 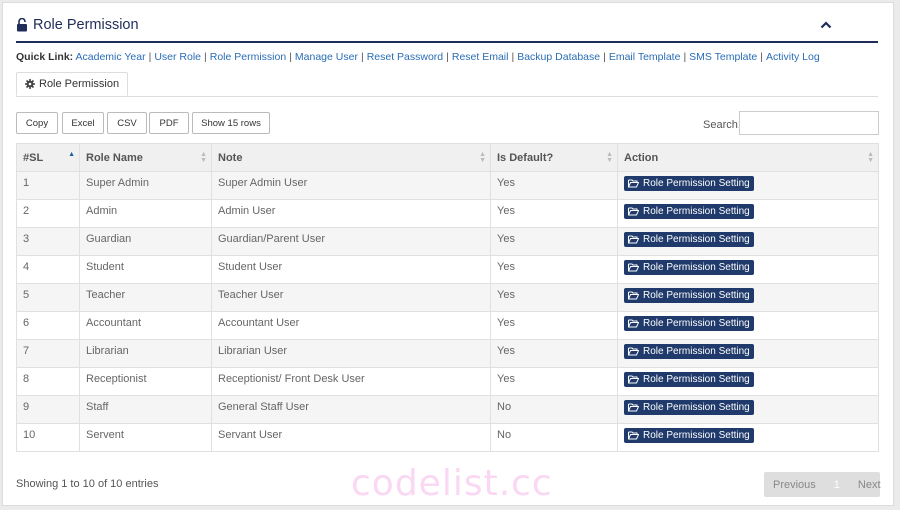 I want to click on quick-link-manage-user: Manage User, so click(x=326, y=57).